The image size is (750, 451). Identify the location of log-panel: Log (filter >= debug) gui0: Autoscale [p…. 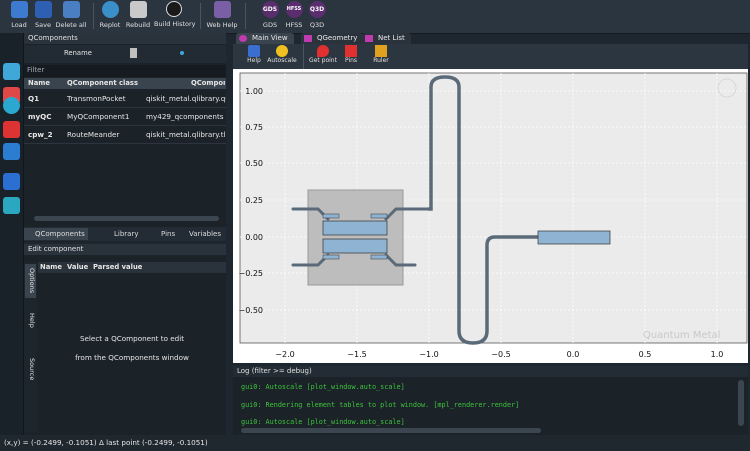
(490, 400).